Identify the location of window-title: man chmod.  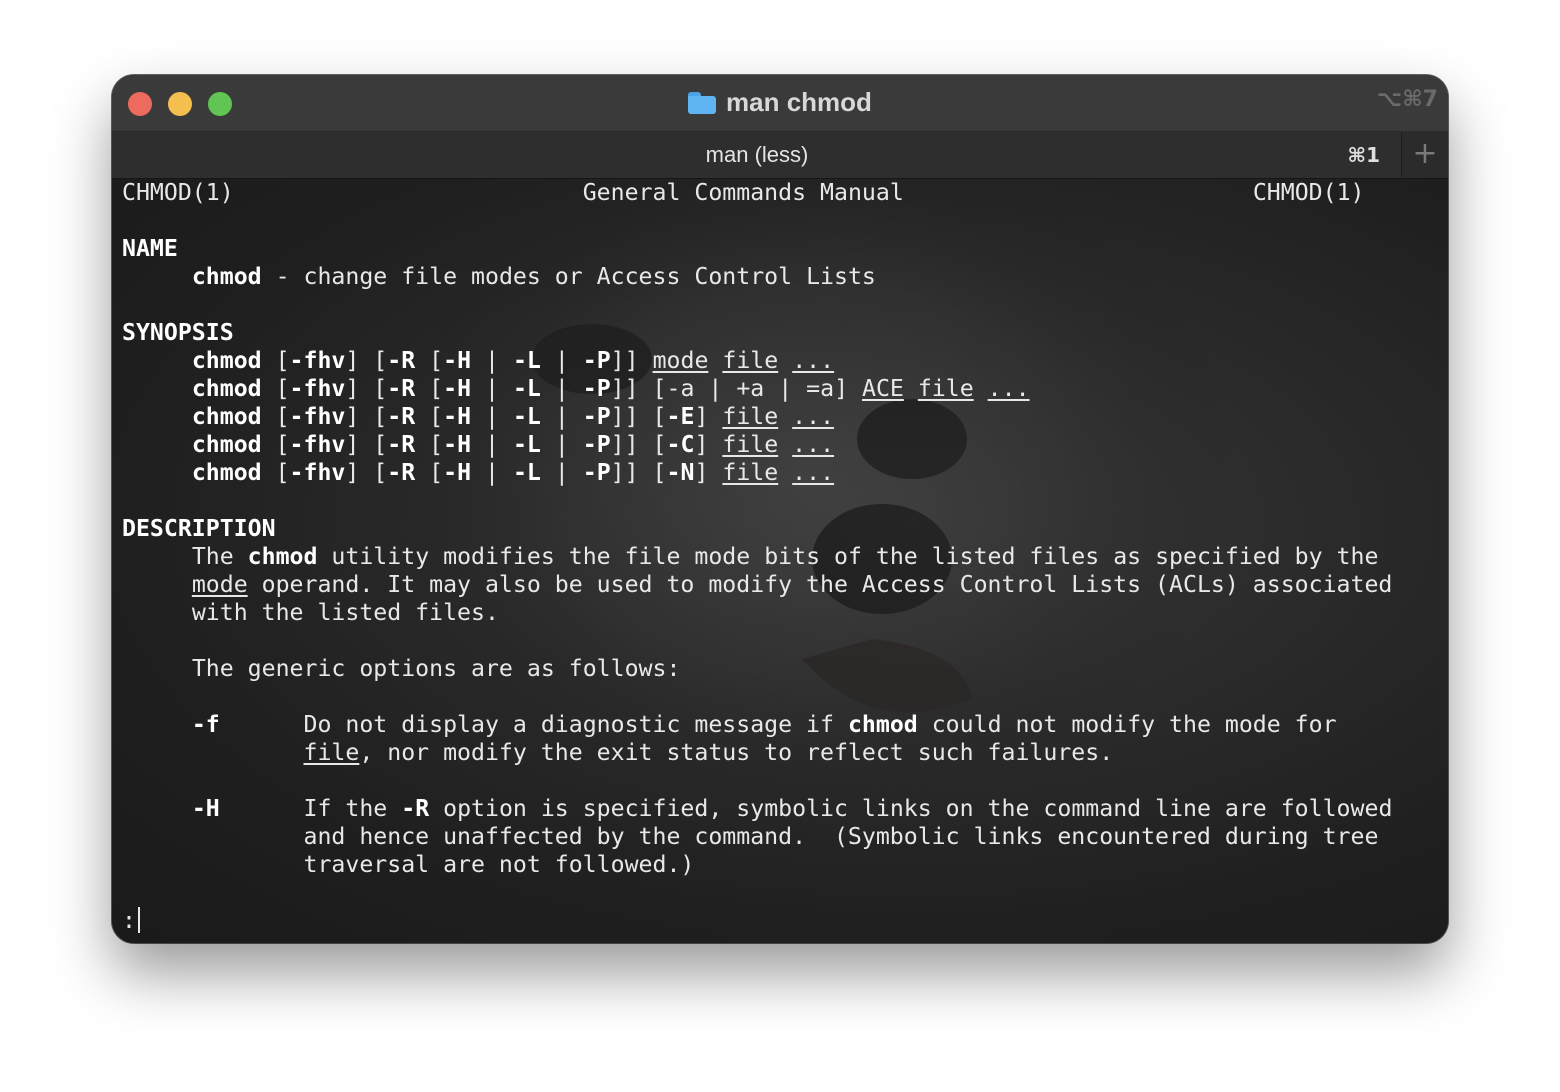
(799, 102).